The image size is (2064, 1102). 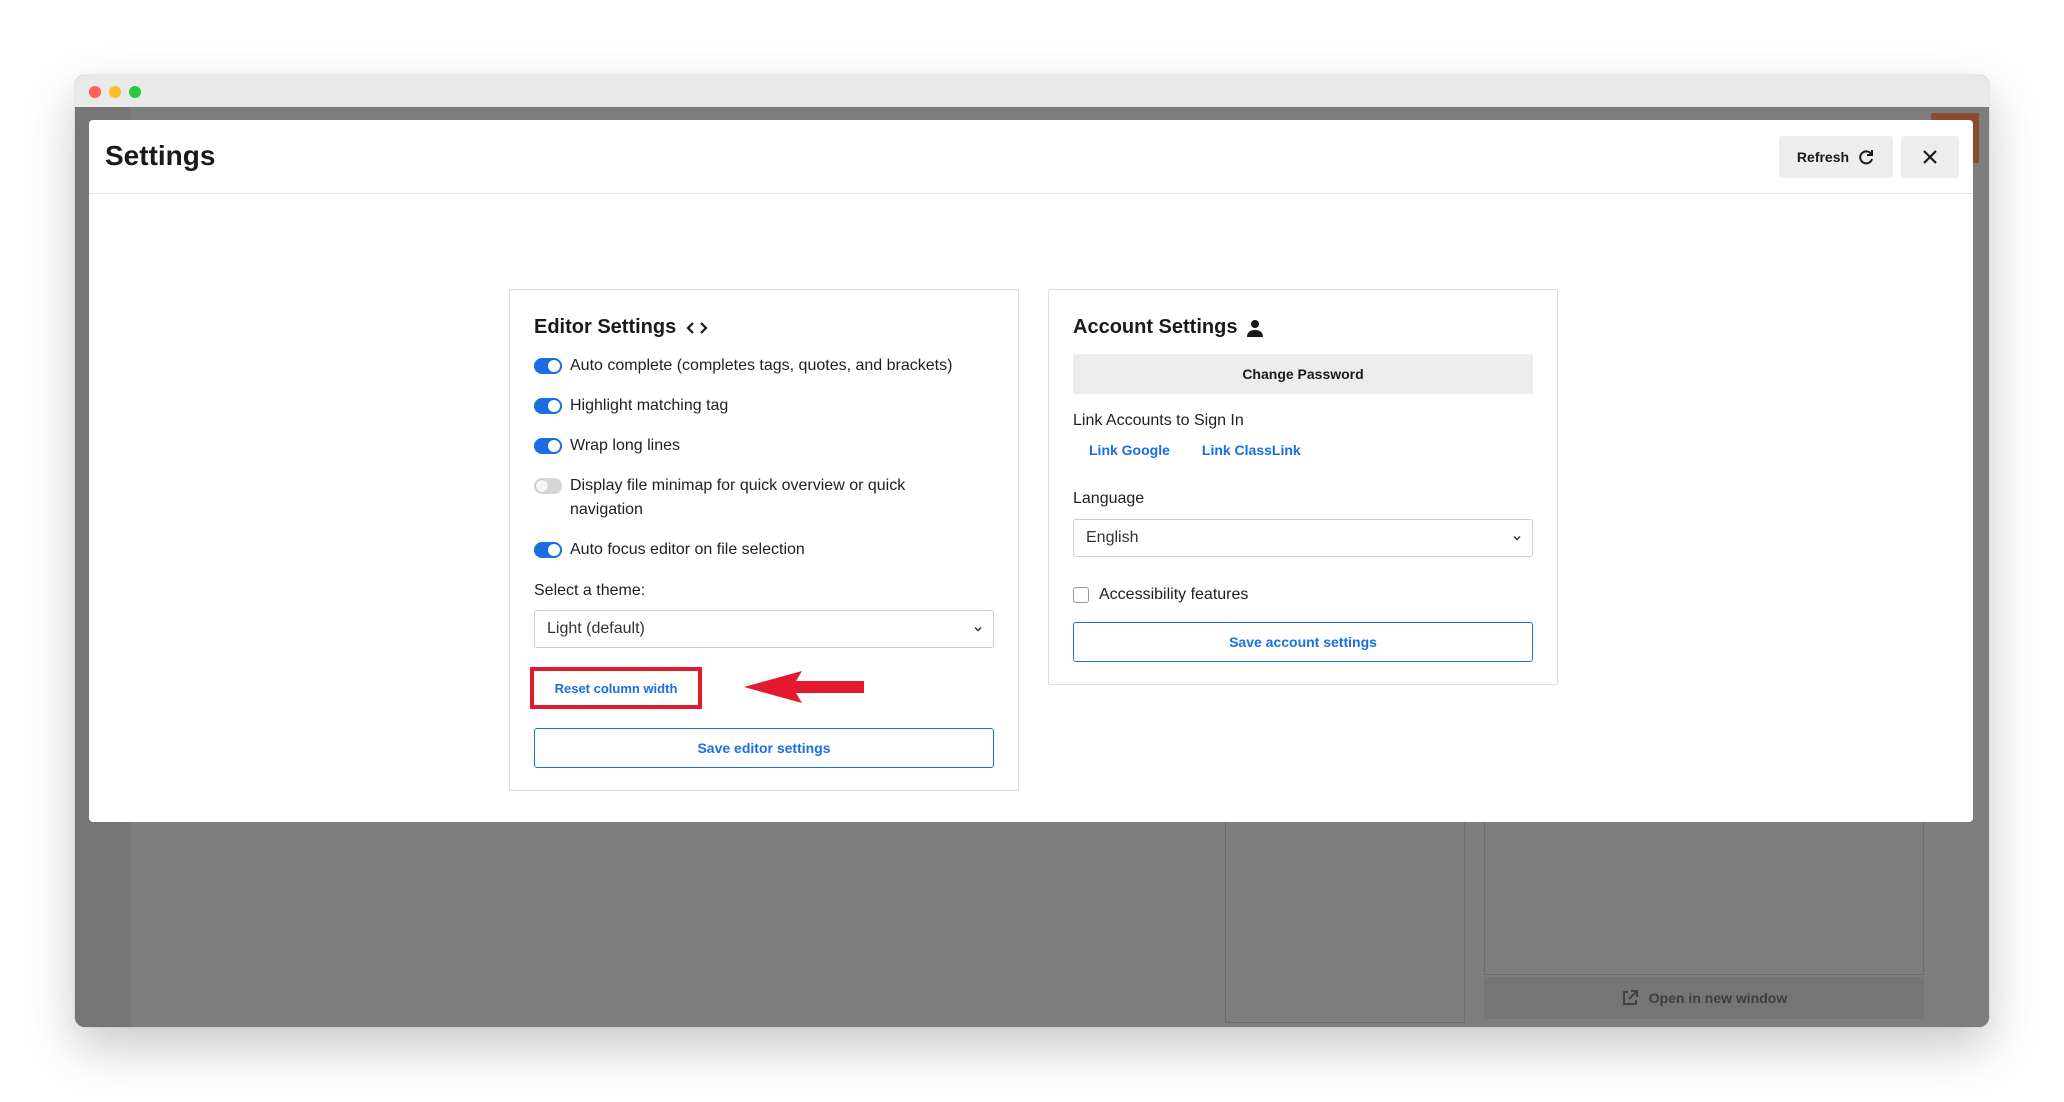 What do you see at coordinates (596, 628) in the screenshot?
I see `theme-select-value: Light (default)` at bounding box center [596, 628].